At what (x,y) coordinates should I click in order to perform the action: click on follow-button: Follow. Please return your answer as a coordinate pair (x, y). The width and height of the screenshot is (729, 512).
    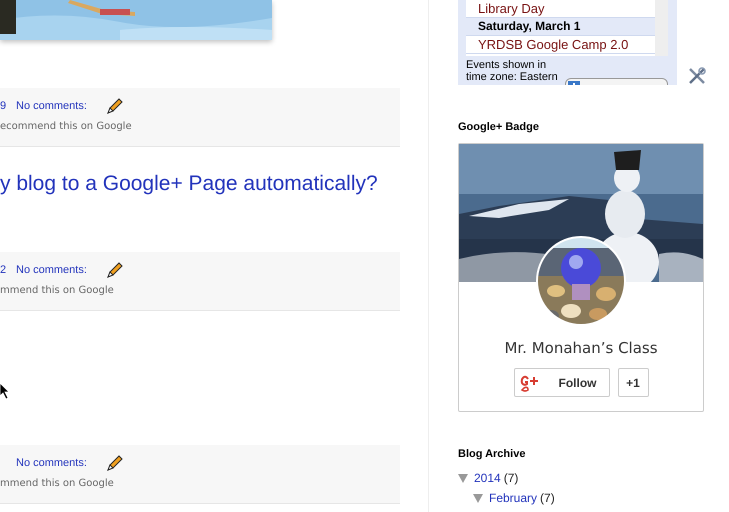
    Looking at the image, I should click on (562, 382).